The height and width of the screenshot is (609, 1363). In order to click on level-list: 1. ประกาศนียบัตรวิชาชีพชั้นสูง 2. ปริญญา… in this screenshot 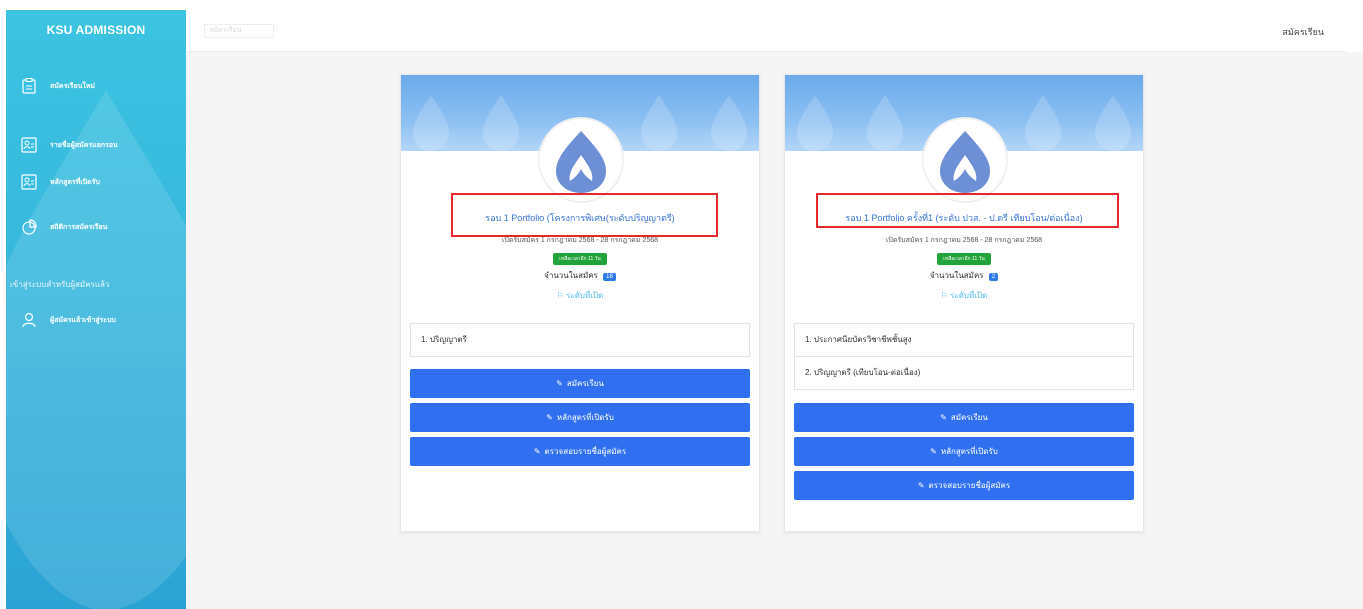, I will do `click(964, 356)`.